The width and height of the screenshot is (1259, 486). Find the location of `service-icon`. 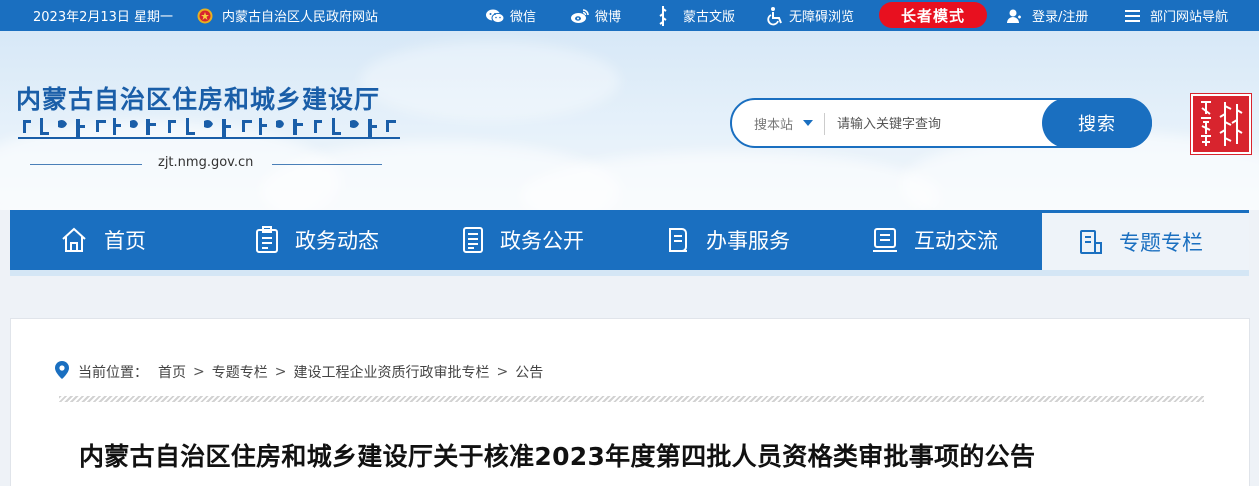

service-icon is located at coordinates (678, 240).